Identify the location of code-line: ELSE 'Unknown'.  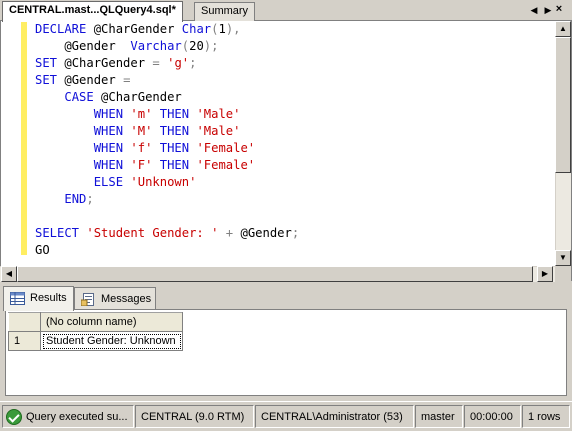
(167, 182).